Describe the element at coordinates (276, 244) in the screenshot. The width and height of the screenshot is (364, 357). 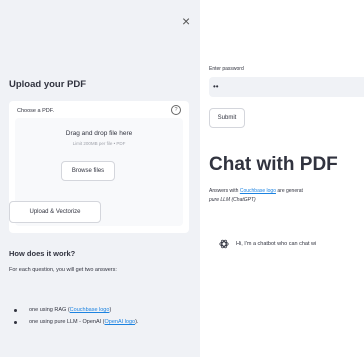
I see `assistant-message-text: Hi, I'm a chatbot who can chat wi` at that location.